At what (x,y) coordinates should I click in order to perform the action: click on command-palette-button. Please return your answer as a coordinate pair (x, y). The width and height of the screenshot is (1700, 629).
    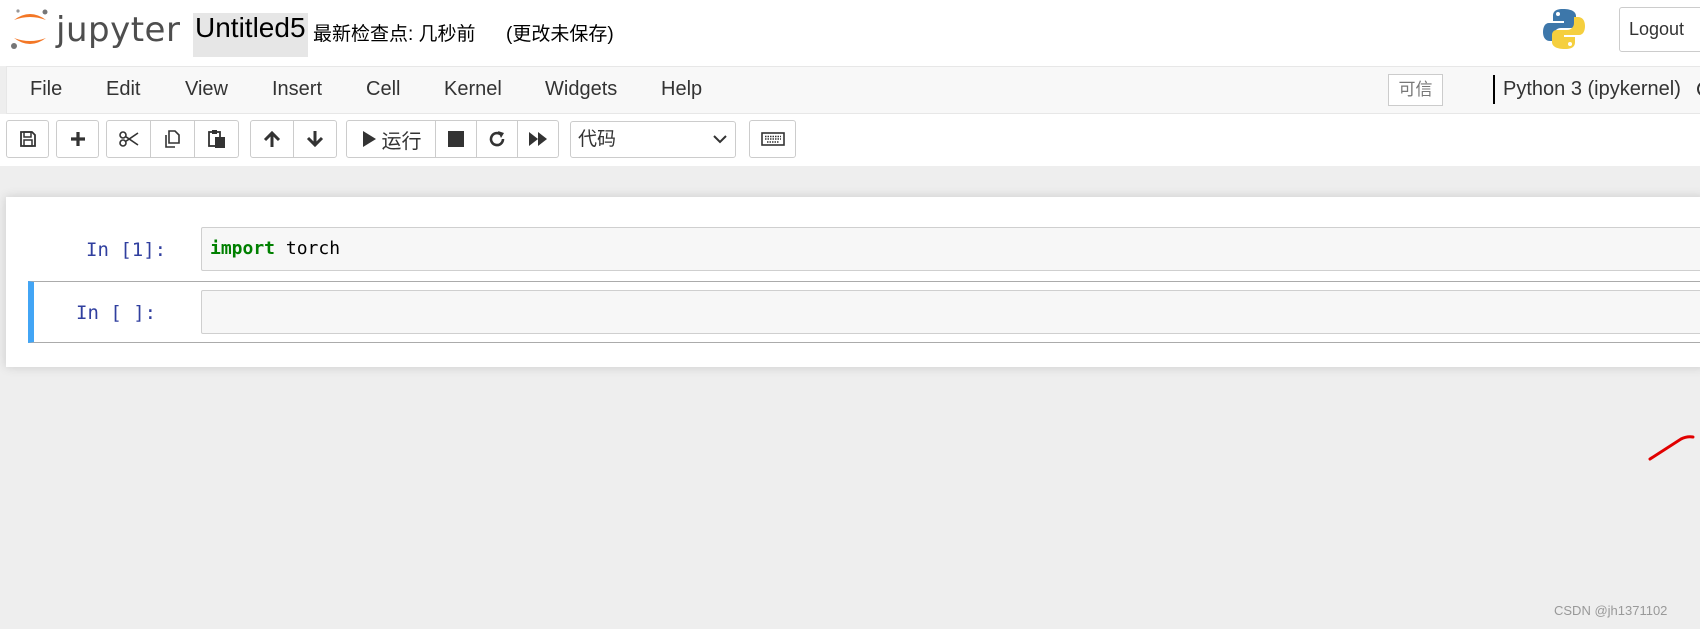
    Looking at the image, I should click on (772, 139).